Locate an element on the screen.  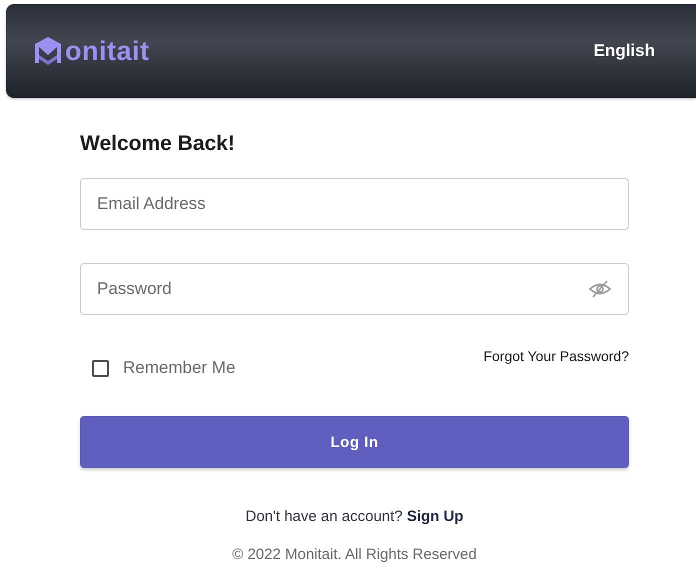
logo-icon is located at coordinates (48, 51).